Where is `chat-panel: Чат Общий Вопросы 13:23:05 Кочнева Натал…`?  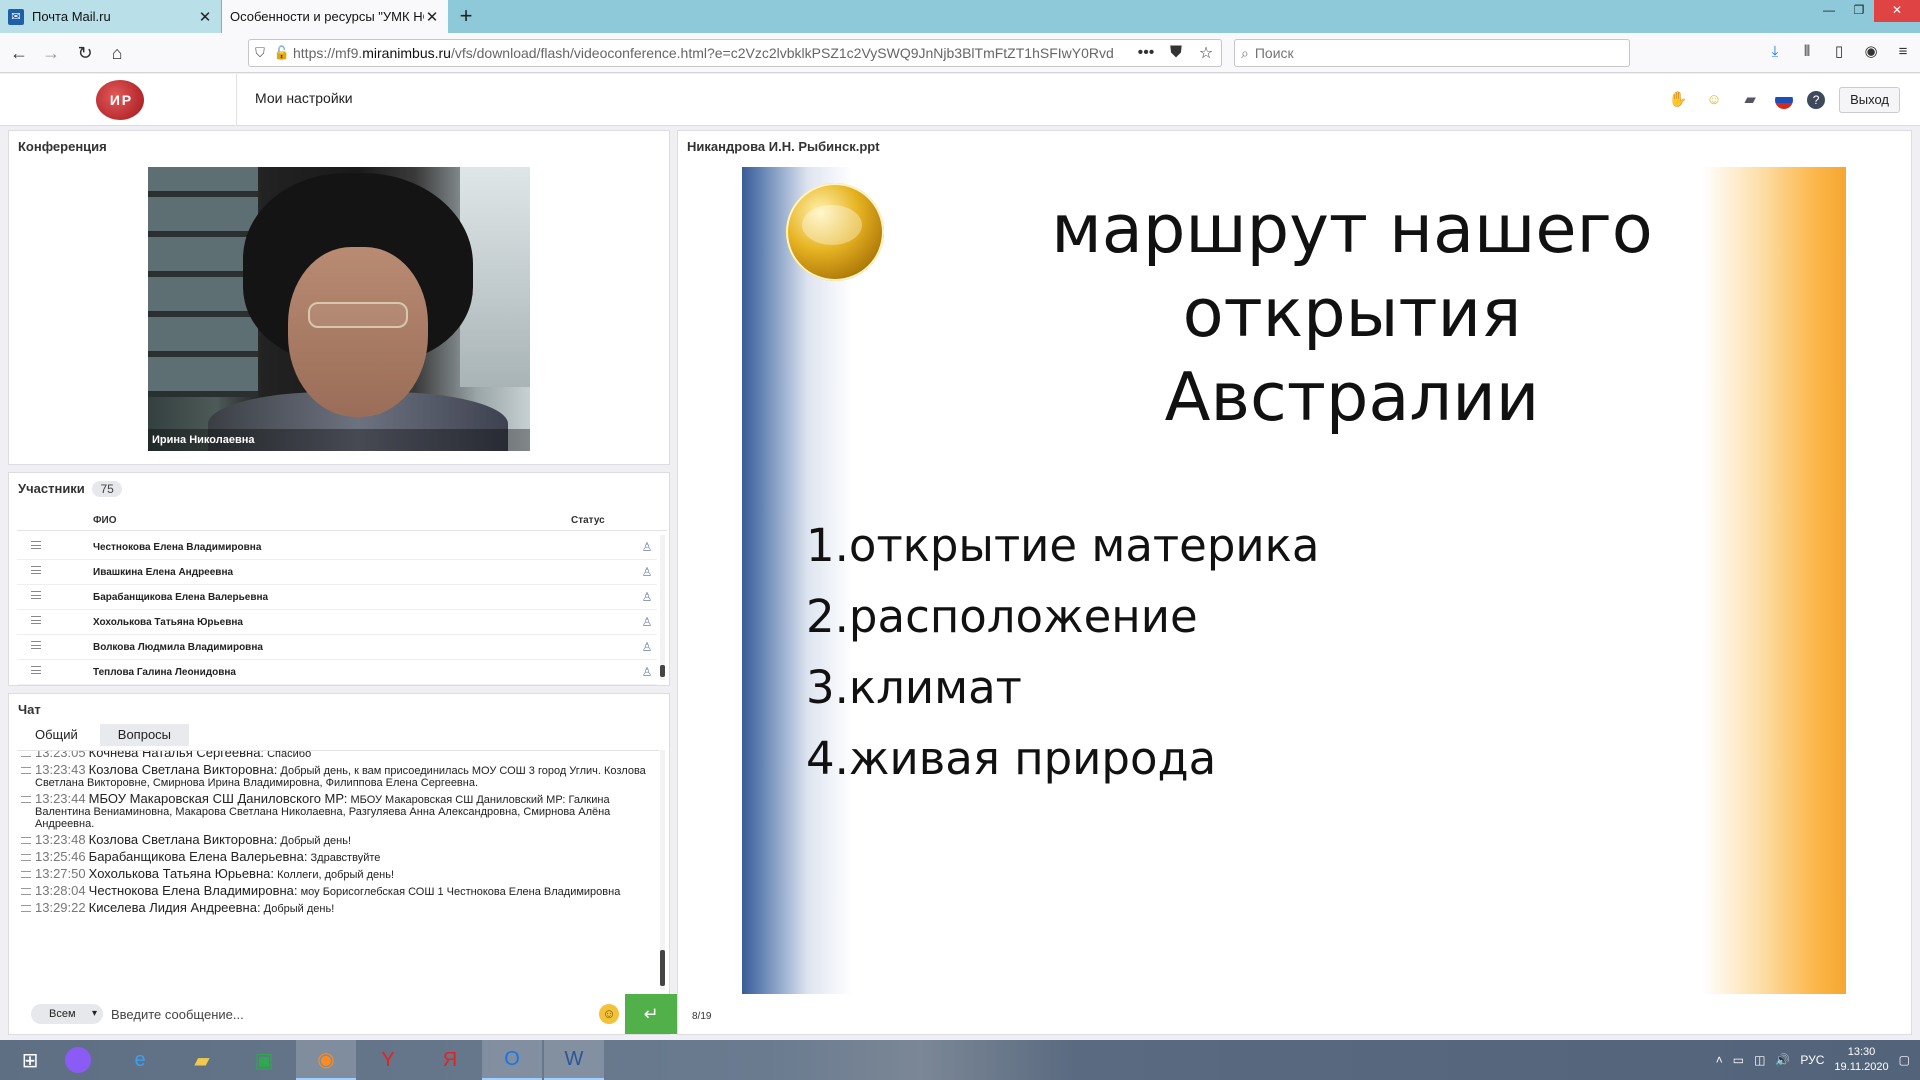 chat-panel: Чат Общий Вопросы 13:23:05 Кочнева Натал… is located at coordinates (342, 864).